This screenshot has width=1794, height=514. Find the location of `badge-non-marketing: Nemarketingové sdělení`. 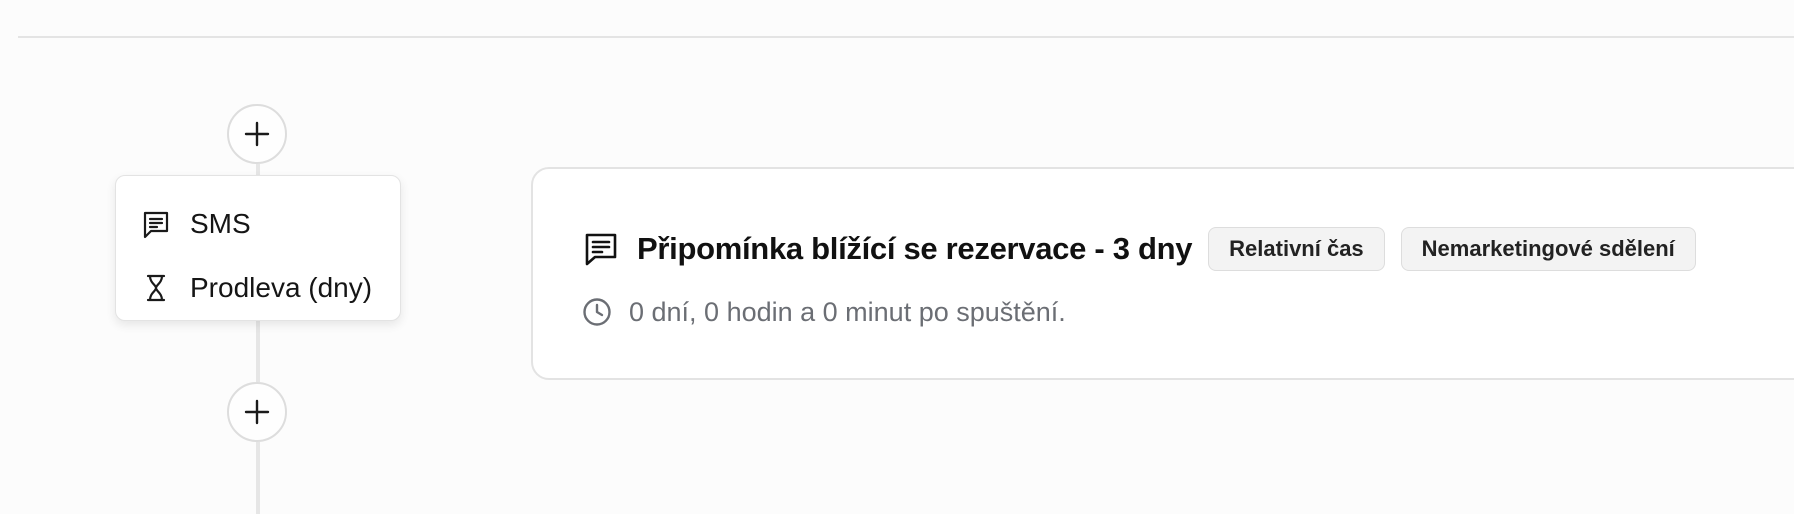

badge-non-marketing: Nemarketingové sdělení is located at coordinates (1548, 249).